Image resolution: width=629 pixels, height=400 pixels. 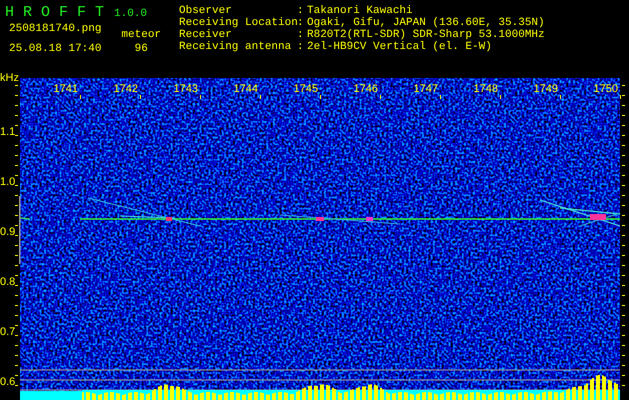 I want to click on counter-value: 96, so click(x=141, y=49).